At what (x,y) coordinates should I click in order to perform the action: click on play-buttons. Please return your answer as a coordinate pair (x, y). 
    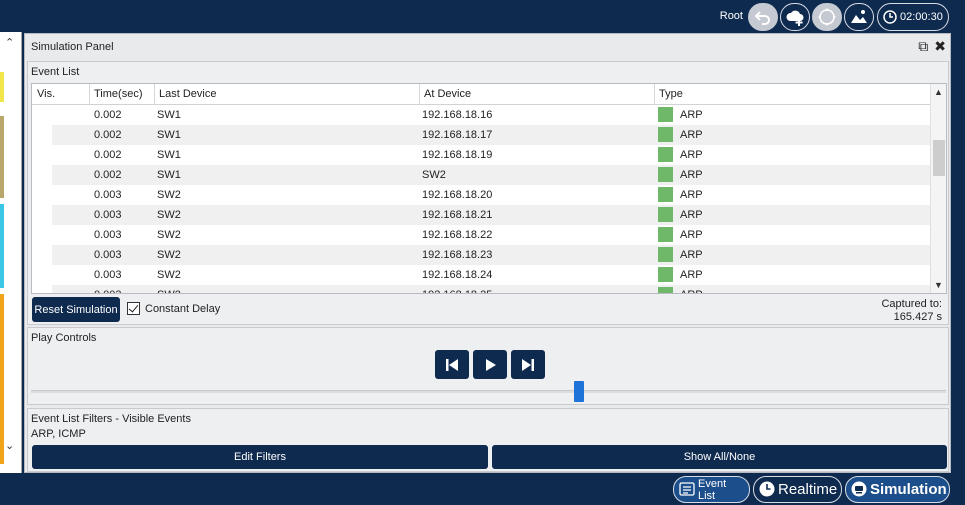
    Looking at the image, I should click on (490, 364).